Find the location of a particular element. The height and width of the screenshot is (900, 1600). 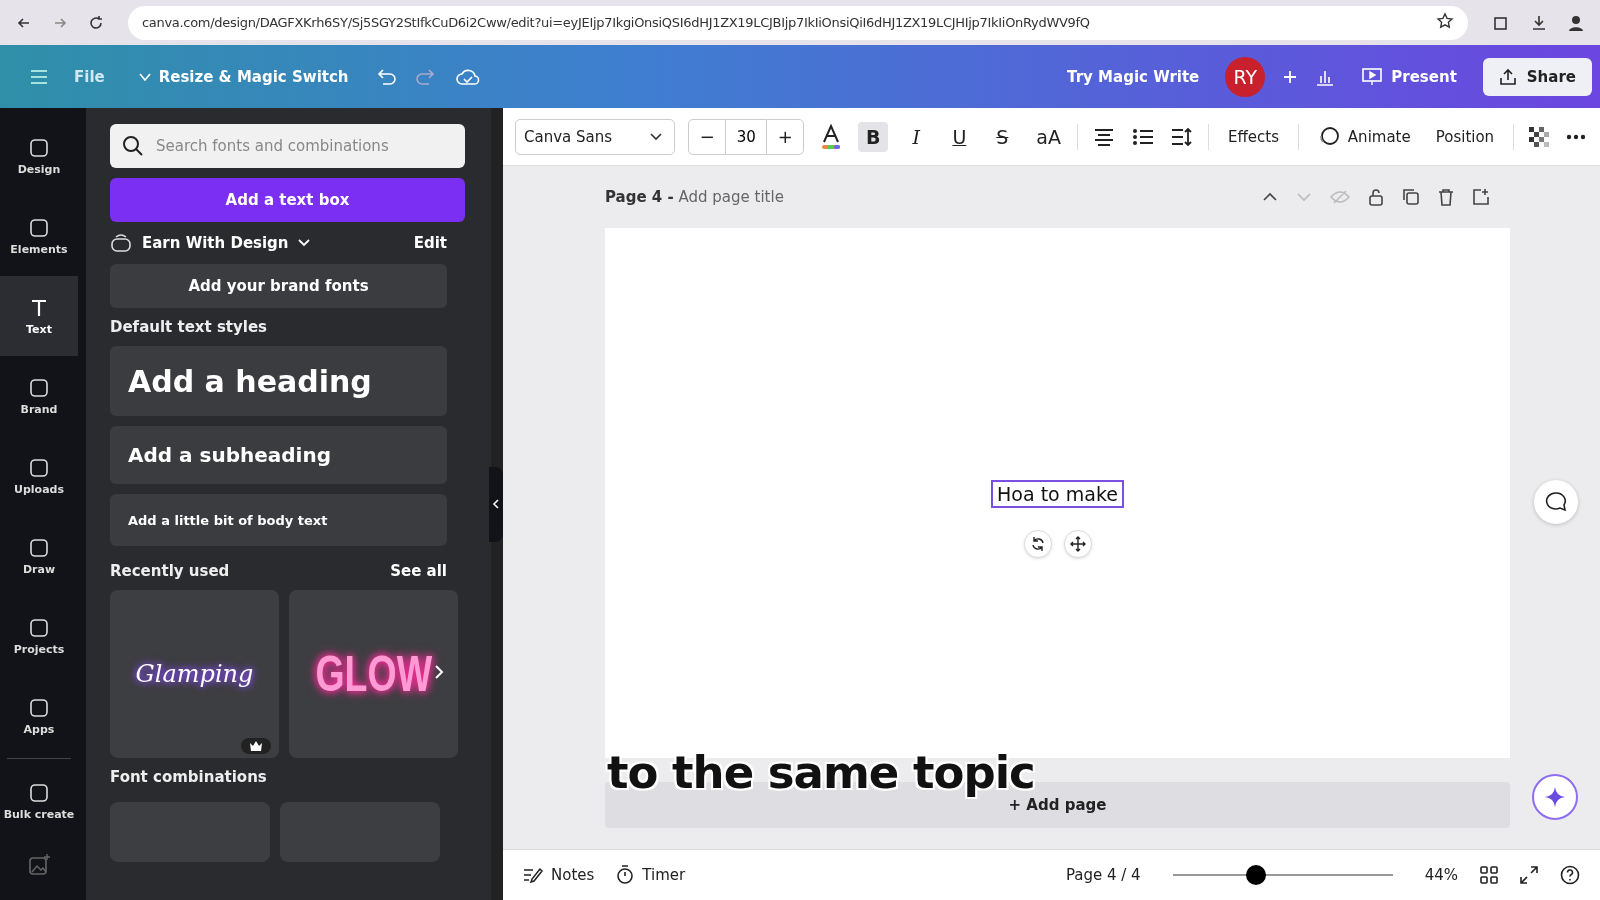

add-brand-fonts-button: Add your brand fonts is located at coordinates (278, 286).